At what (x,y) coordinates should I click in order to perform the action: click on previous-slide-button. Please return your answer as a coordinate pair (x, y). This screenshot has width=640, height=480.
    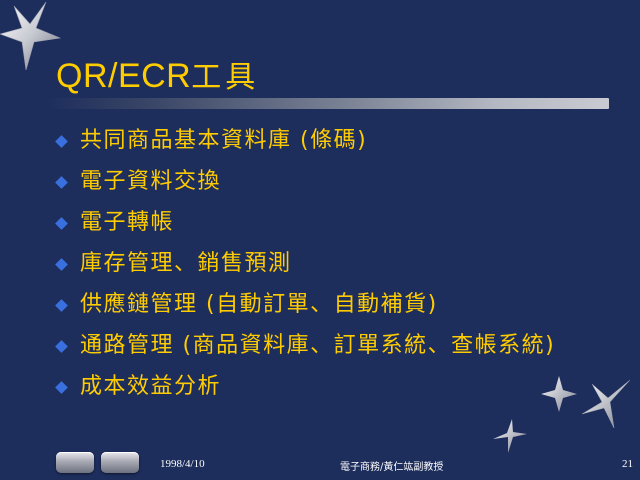
    Looking at the image, I should click on (75, 462).